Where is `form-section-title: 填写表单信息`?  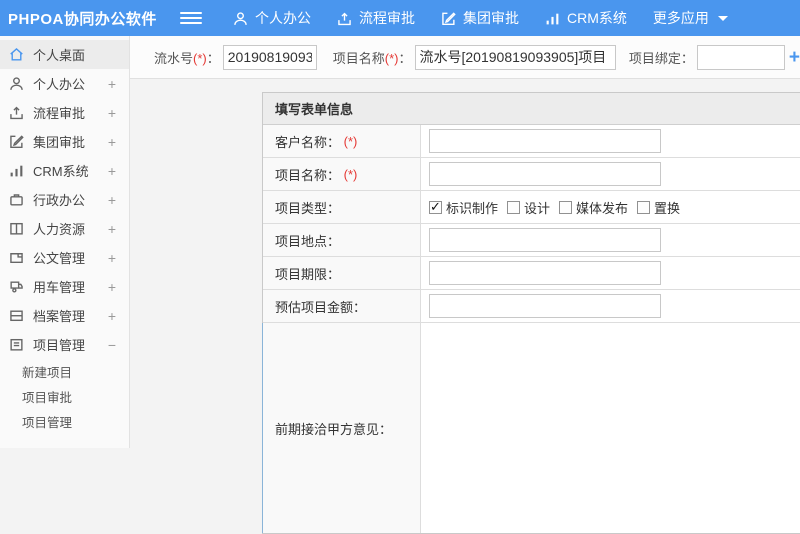
form-section-title: 填写表单信息 is located at coordinates (531, 109).